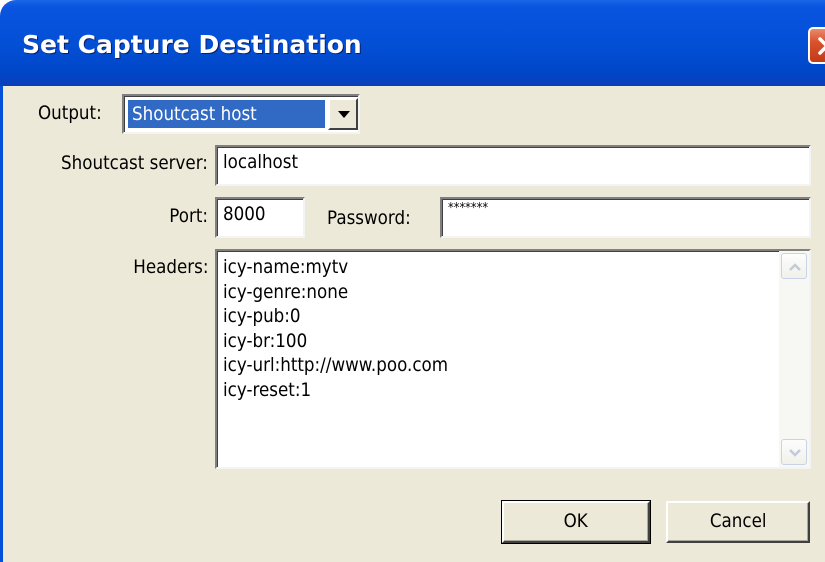 This screenshot has height=562, width=825. I want to click on port-input: 8000, so click(260, 217).